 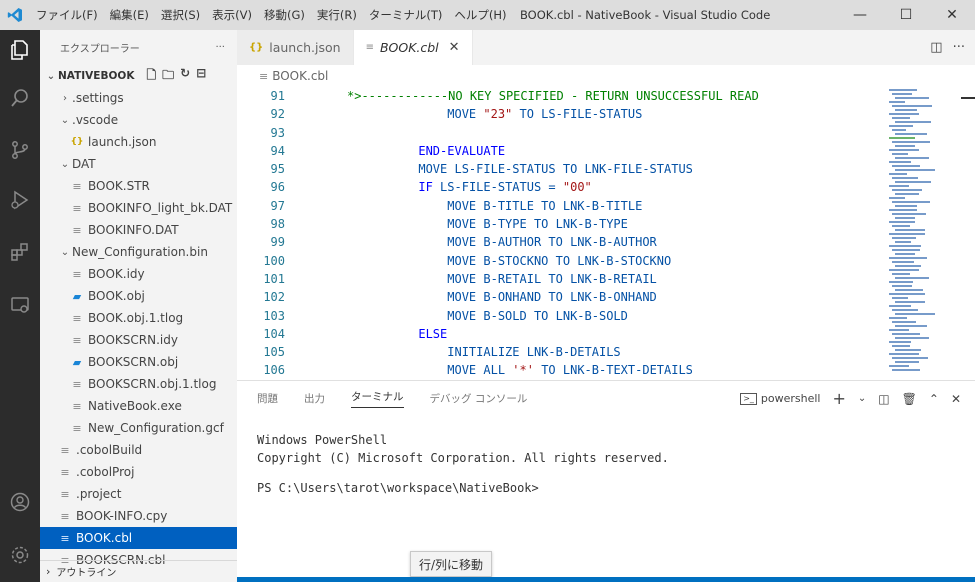 What do you see at coordinates (337, 15) in the screenshot?
I see `menu-item: 実行(R)` at bounding box center [337, 15].